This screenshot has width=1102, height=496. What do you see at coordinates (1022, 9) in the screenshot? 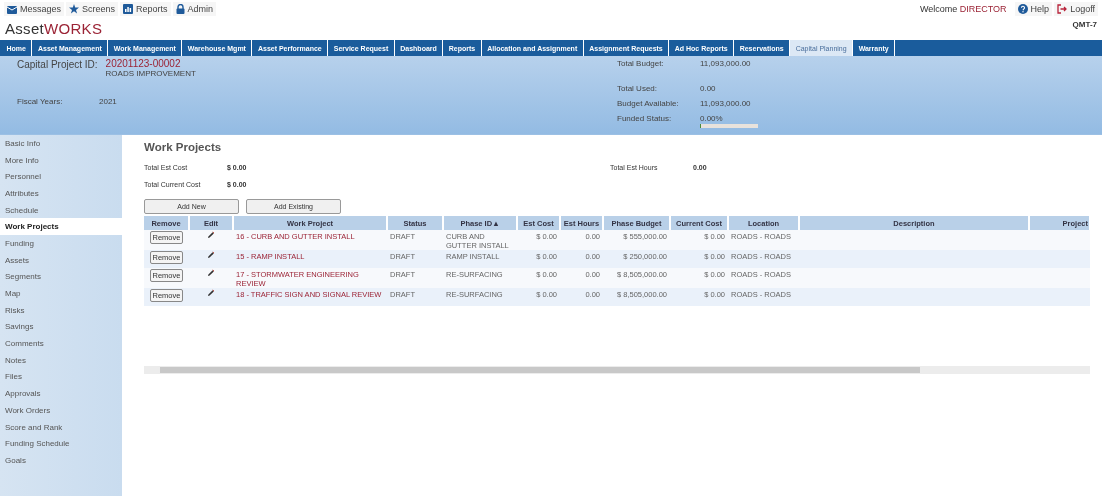
I see `help-icon` at bounding box center [1022, 9].